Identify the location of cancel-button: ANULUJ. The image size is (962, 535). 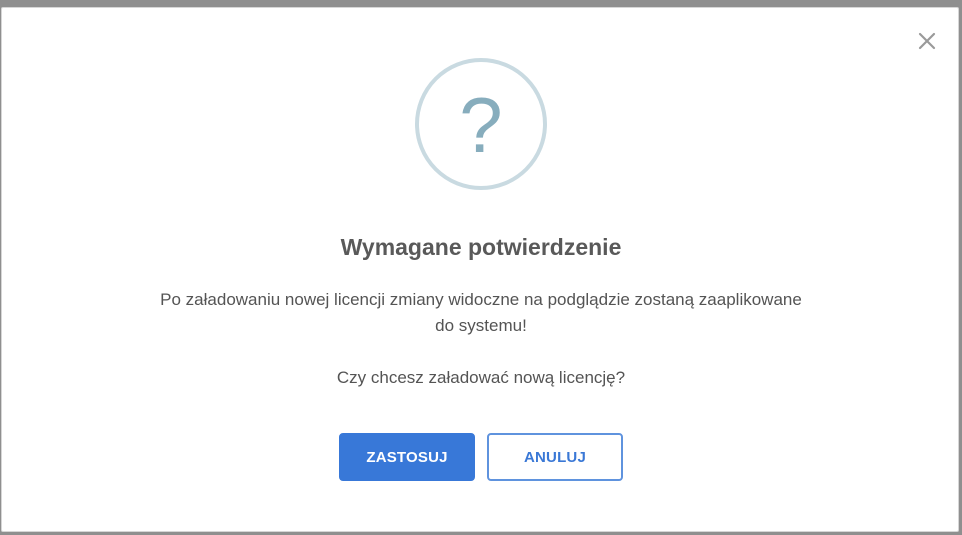
(555, 457).